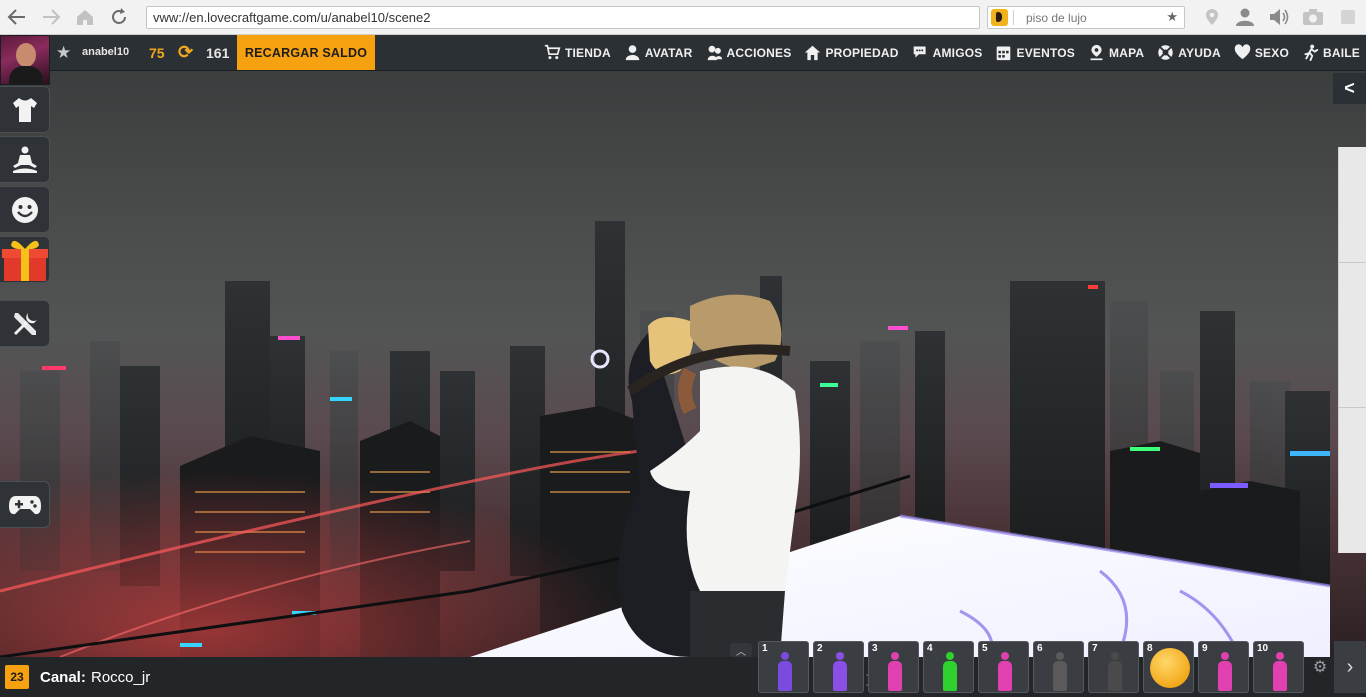  Describe the element at coordinates (1113, 667) in the screenshot. I see `animation-slot: 7` at that location.